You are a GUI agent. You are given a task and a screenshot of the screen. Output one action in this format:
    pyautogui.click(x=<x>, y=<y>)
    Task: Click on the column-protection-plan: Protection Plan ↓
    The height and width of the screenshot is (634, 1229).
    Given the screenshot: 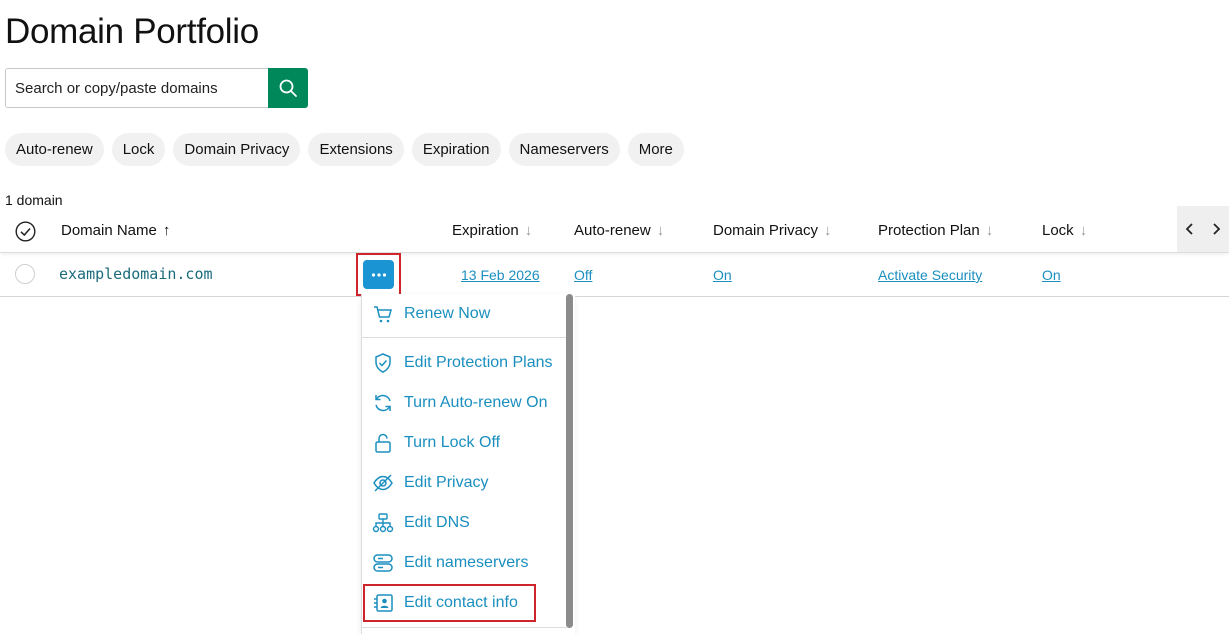 What is the action you would take?
    pyautogui.click(x=935, y=230)
    